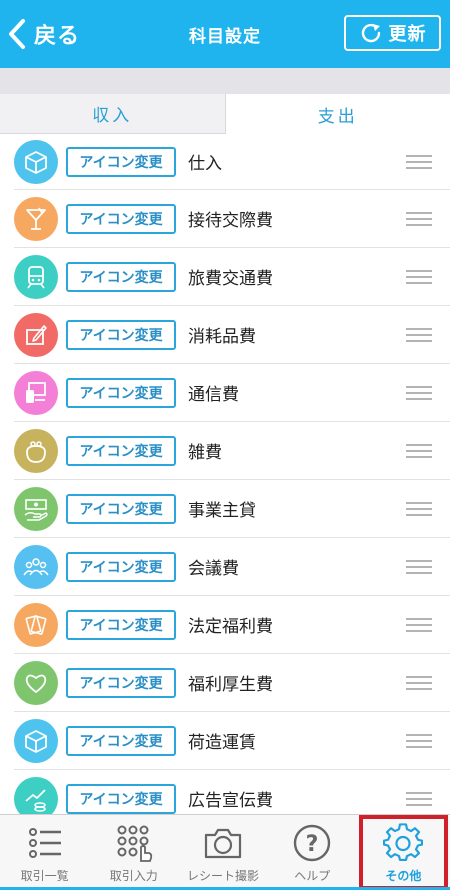 The width and height of the screenshot is (450, 890). I want to click on nav-transaction-list: 取引一覧, so click(44, 852).